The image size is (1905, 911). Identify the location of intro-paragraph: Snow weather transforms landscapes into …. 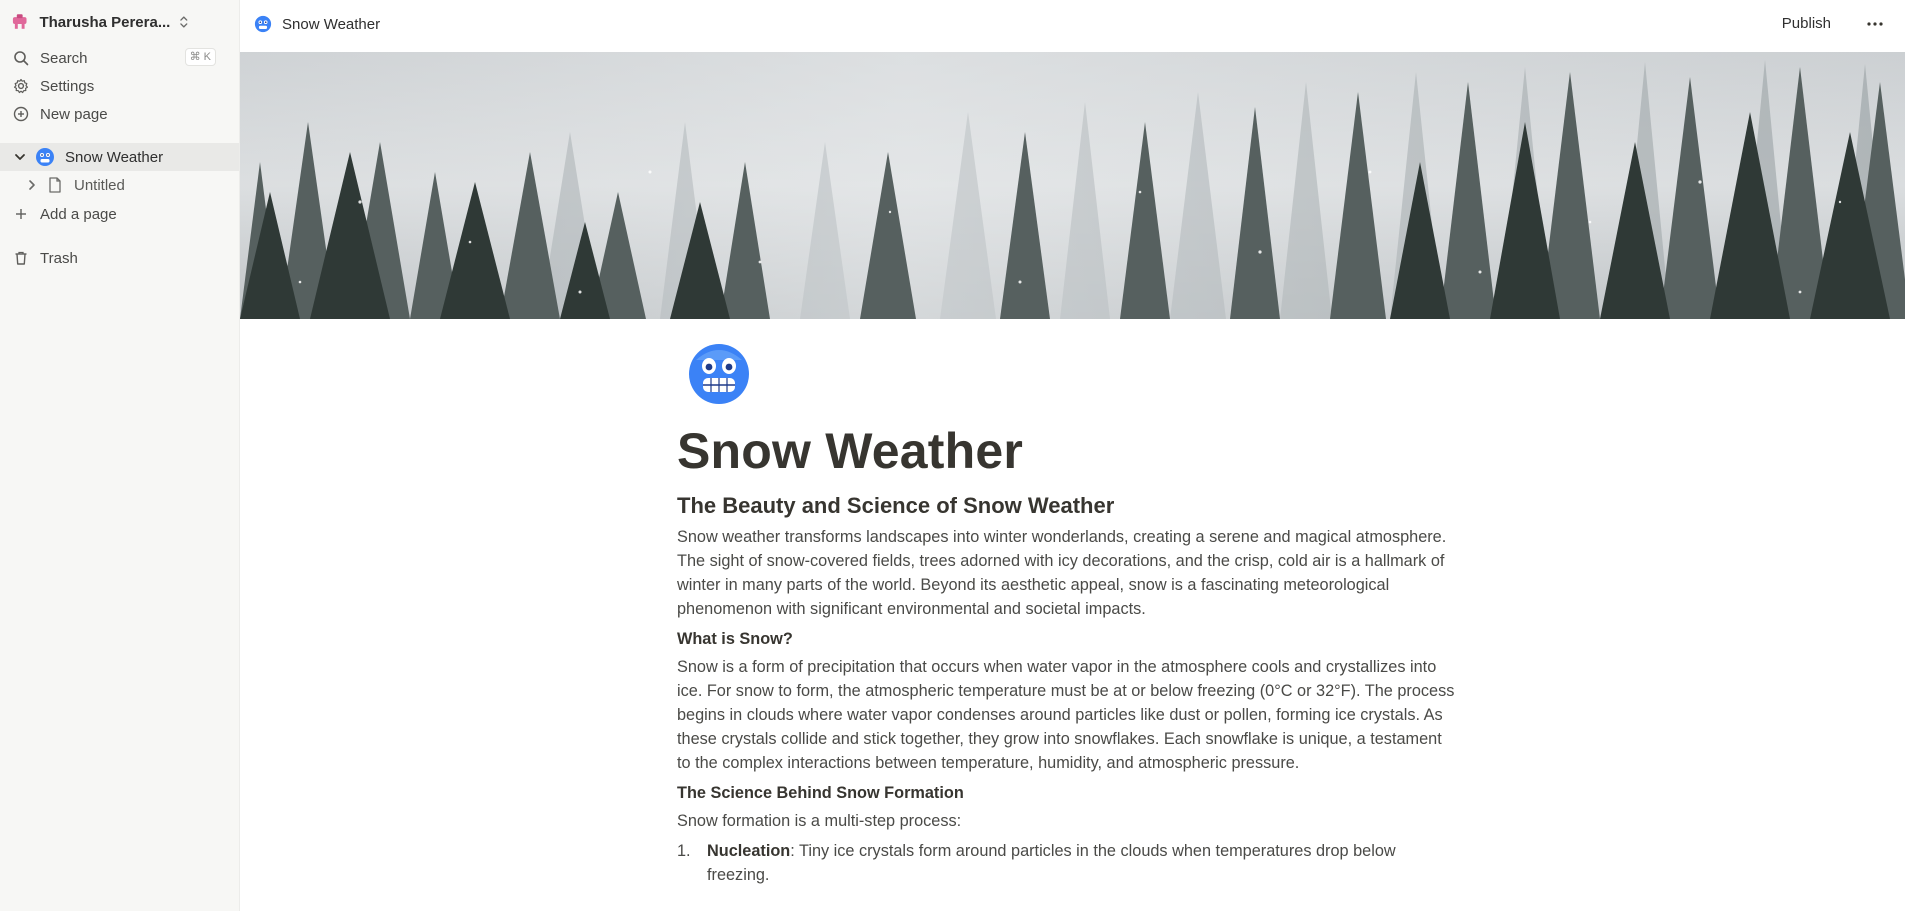
(1067, 573).